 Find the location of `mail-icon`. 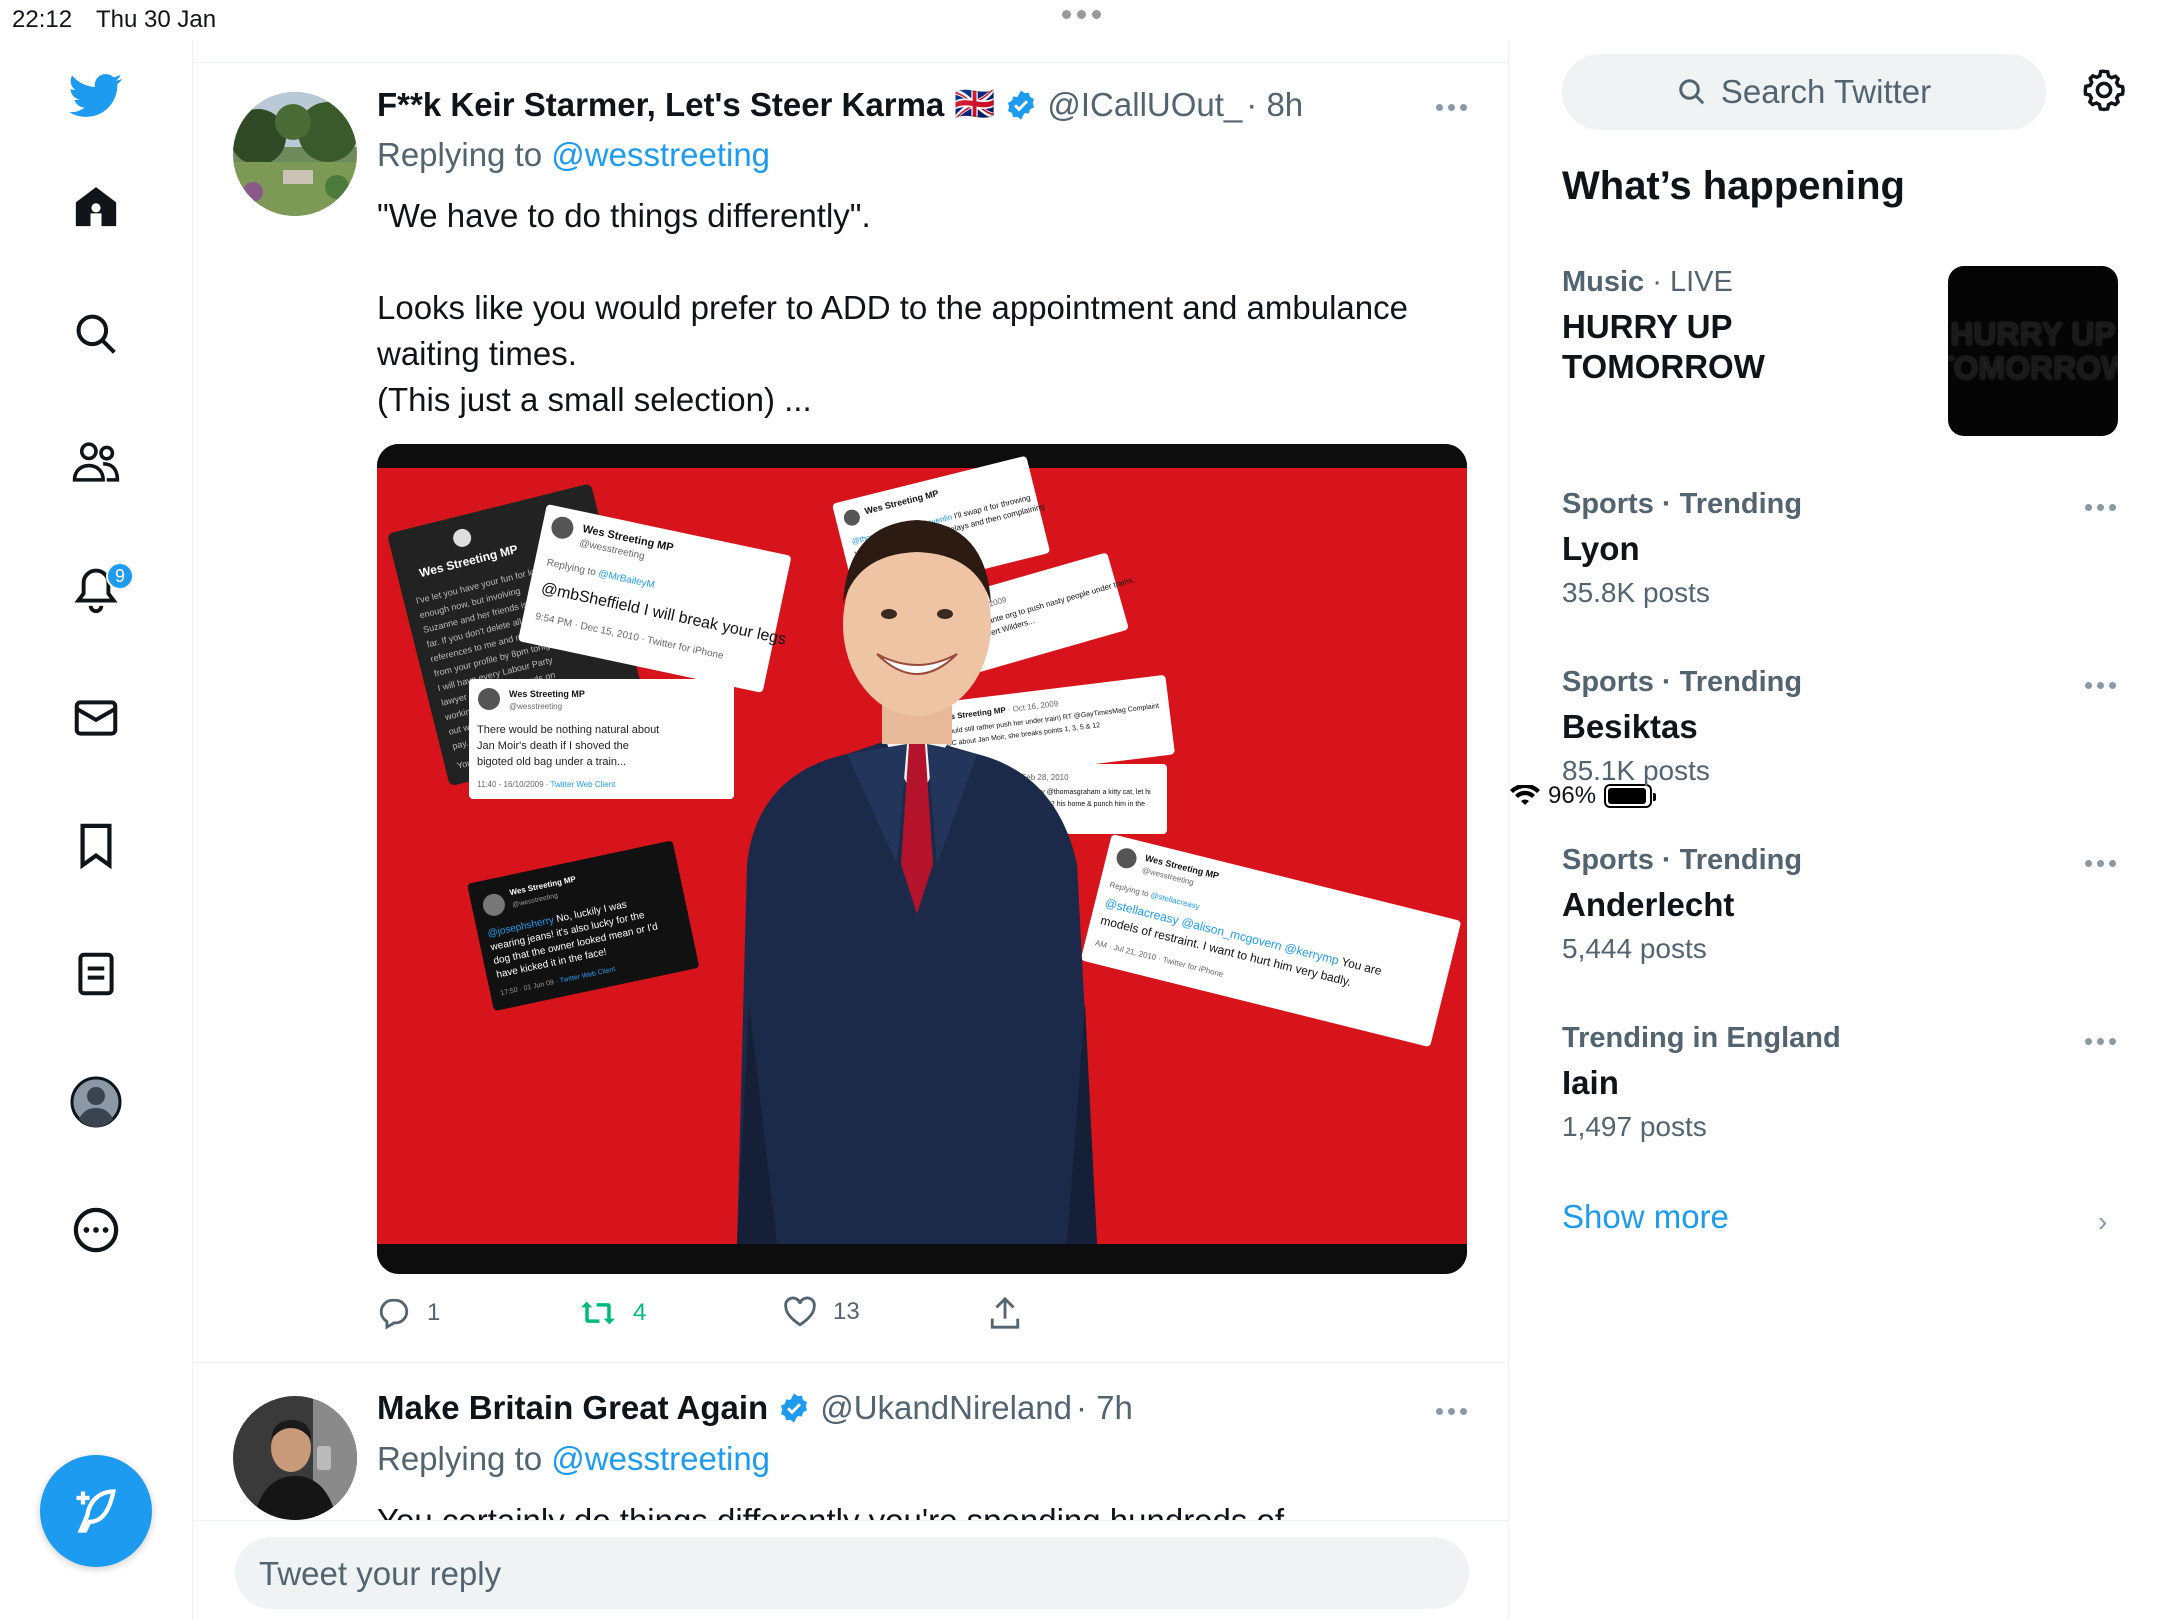

mail-icon is located at coordinates (96, 718).